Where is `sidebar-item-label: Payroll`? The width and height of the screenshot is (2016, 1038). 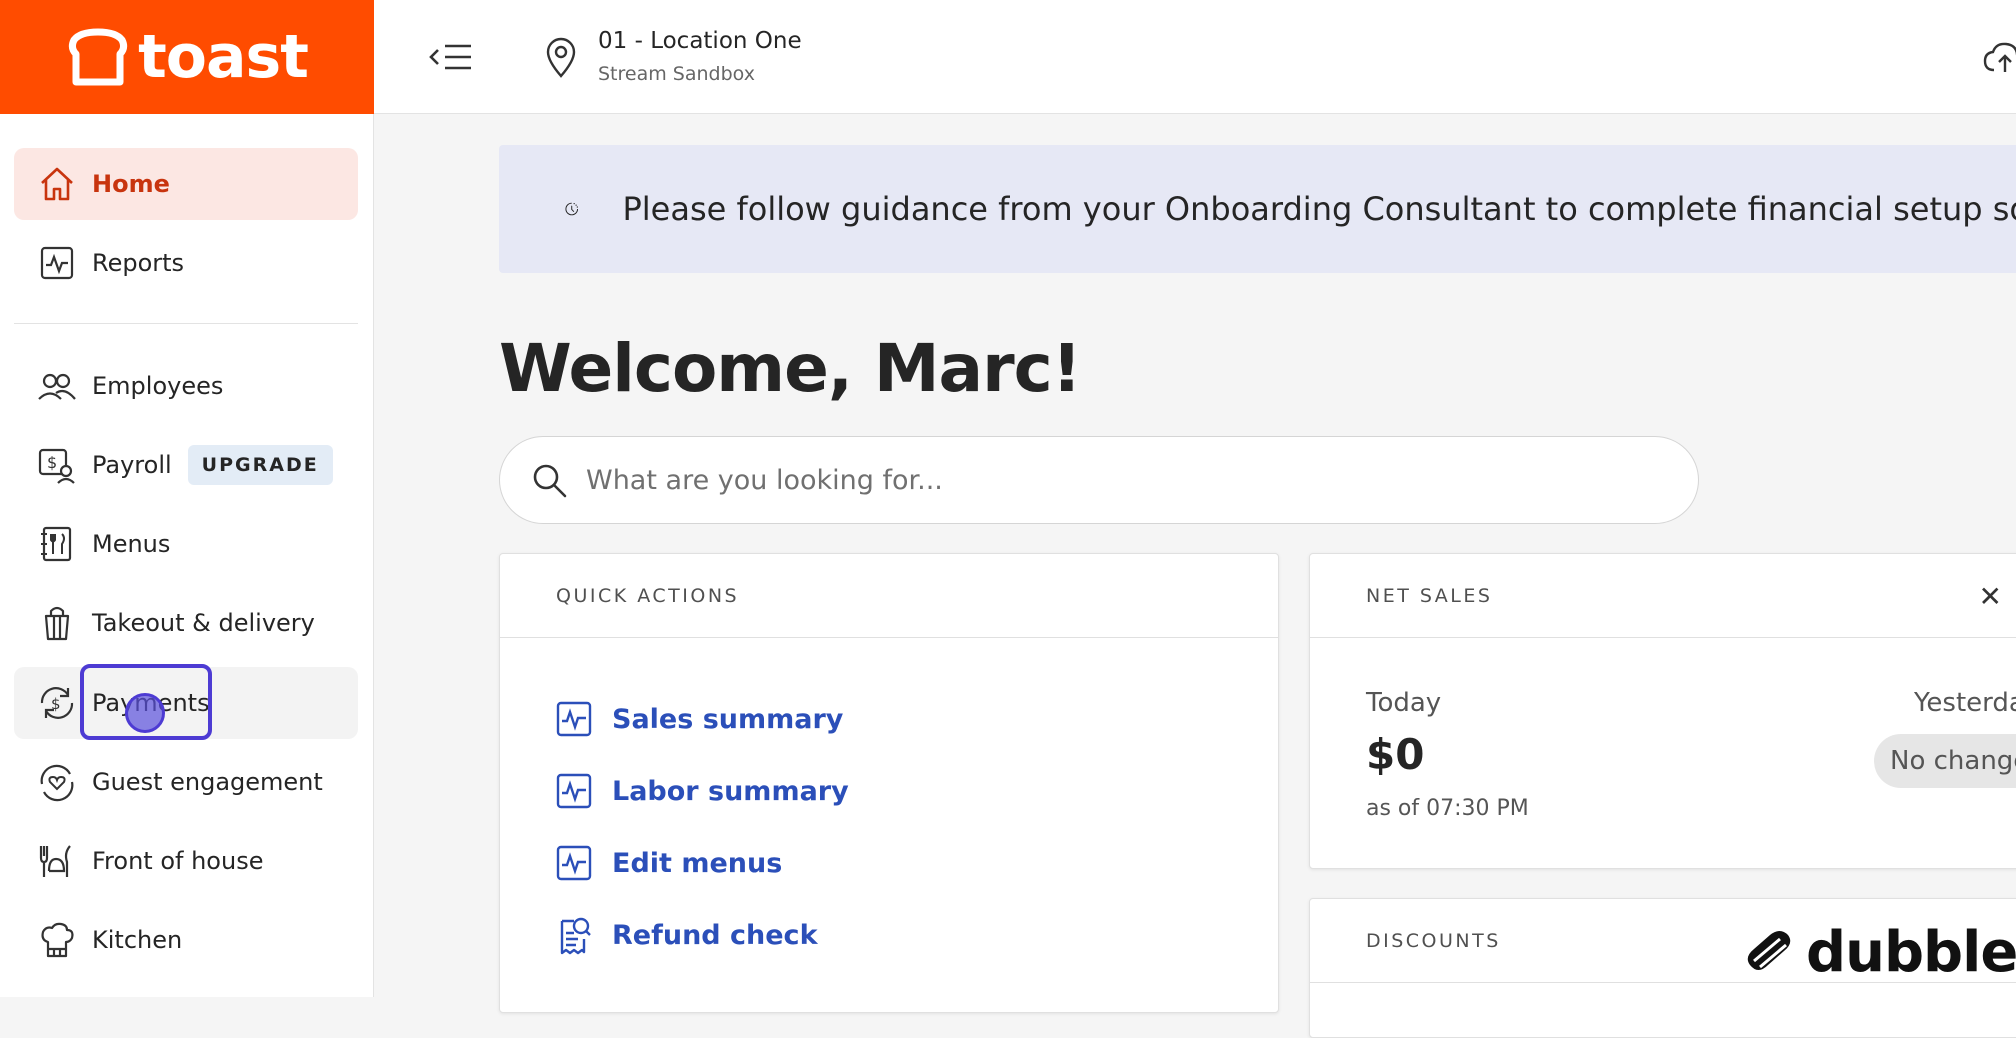
sidebar-item-label: Payroll is located at coordinates (132, 465).